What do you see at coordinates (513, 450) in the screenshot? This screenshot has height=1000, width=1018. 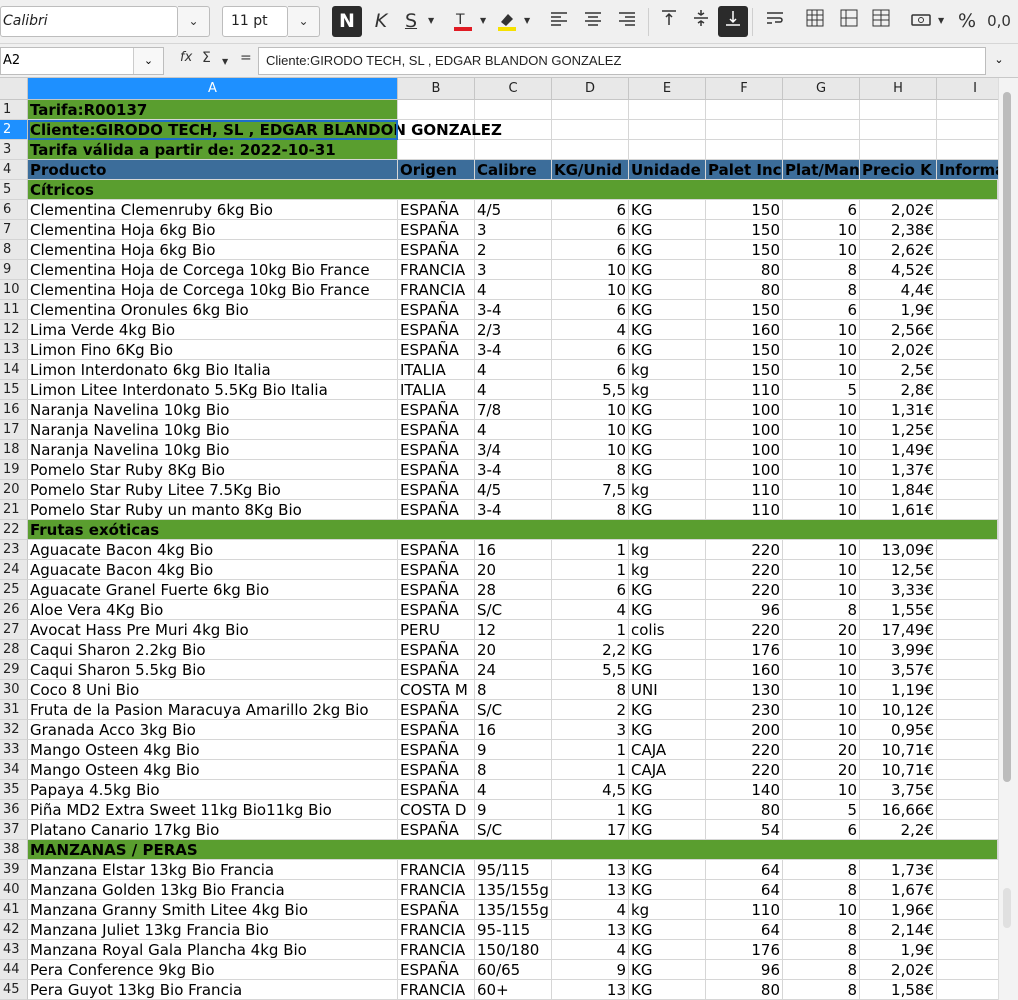 I see `table-cell: 3/4` at bounding box center [513, 450].